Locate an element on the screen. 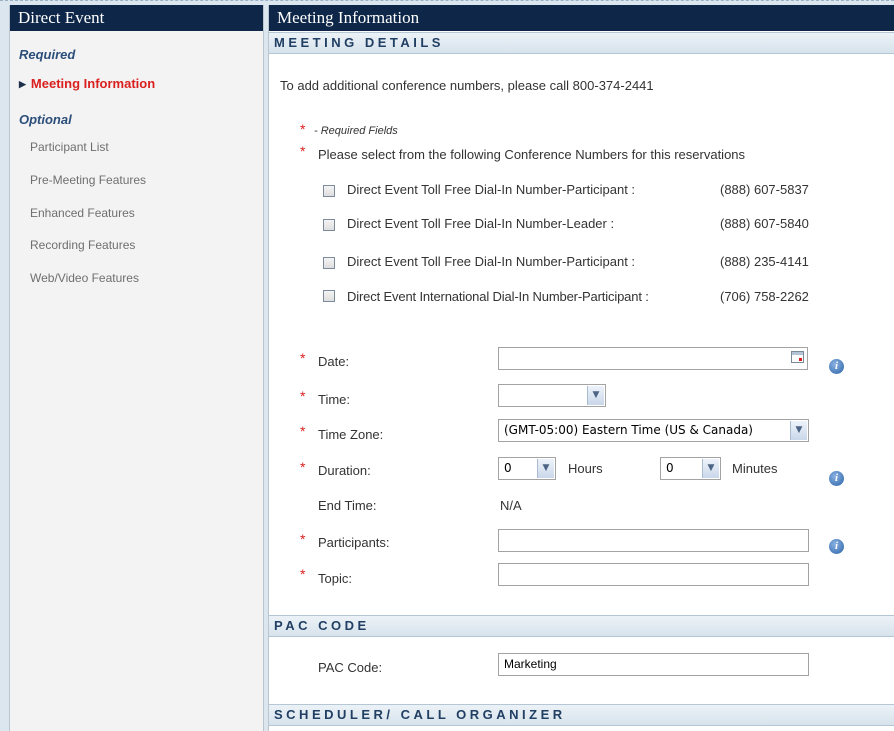 Image resolution: width=894 pixels, height=731 pixels. sidebar-item-web-video-features: Web/Video Features is located at coordinates (84, 278).